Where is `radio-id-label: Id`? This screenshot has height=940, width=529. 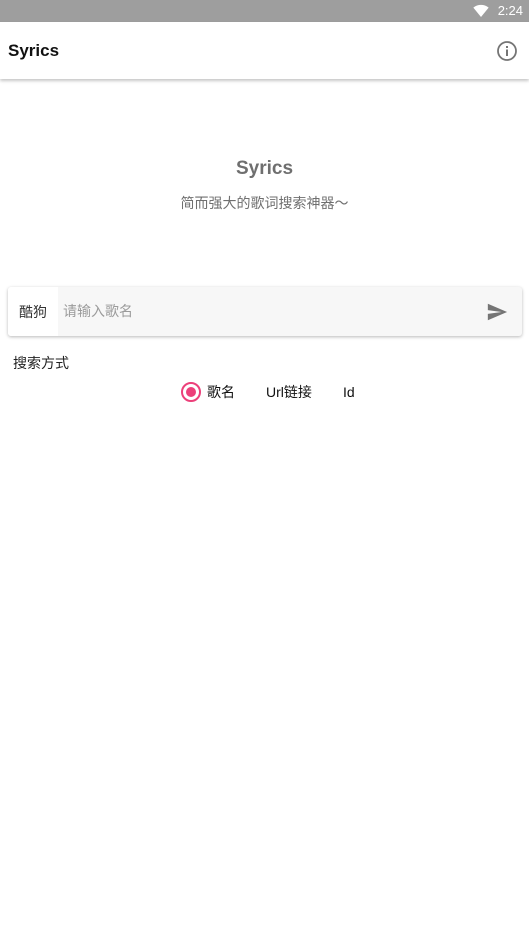
radio-id-label: Id is located at coordinates (349, 392).